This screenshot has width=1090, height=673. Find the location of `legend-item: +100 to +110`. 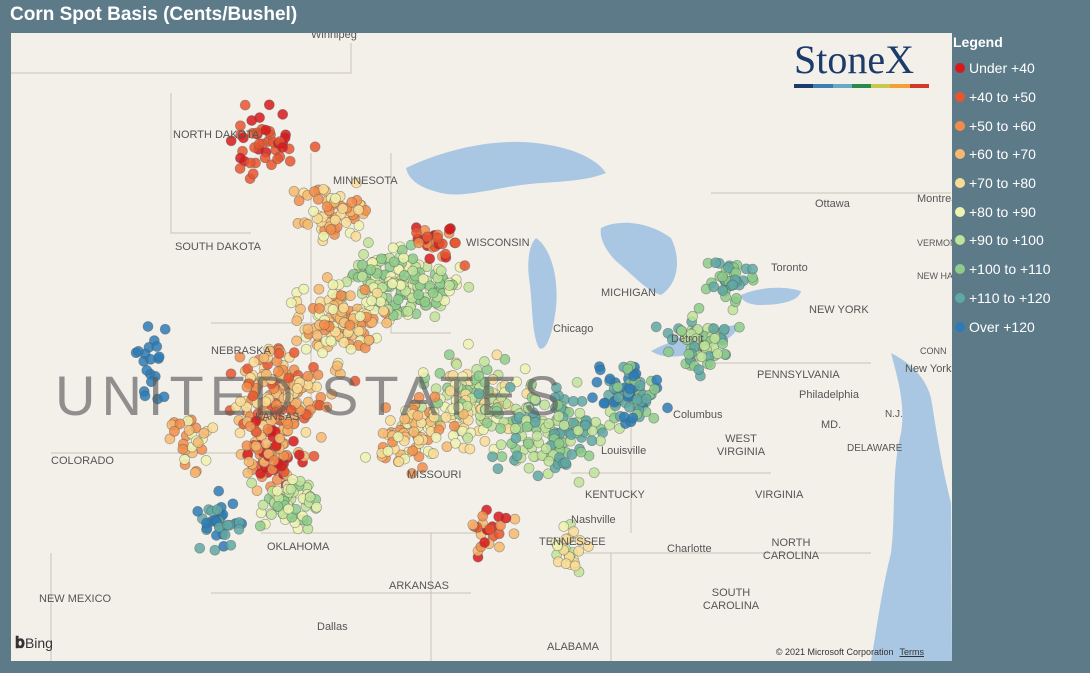

legend-item: +100 to +110 is located at coordinates (1018, 269).